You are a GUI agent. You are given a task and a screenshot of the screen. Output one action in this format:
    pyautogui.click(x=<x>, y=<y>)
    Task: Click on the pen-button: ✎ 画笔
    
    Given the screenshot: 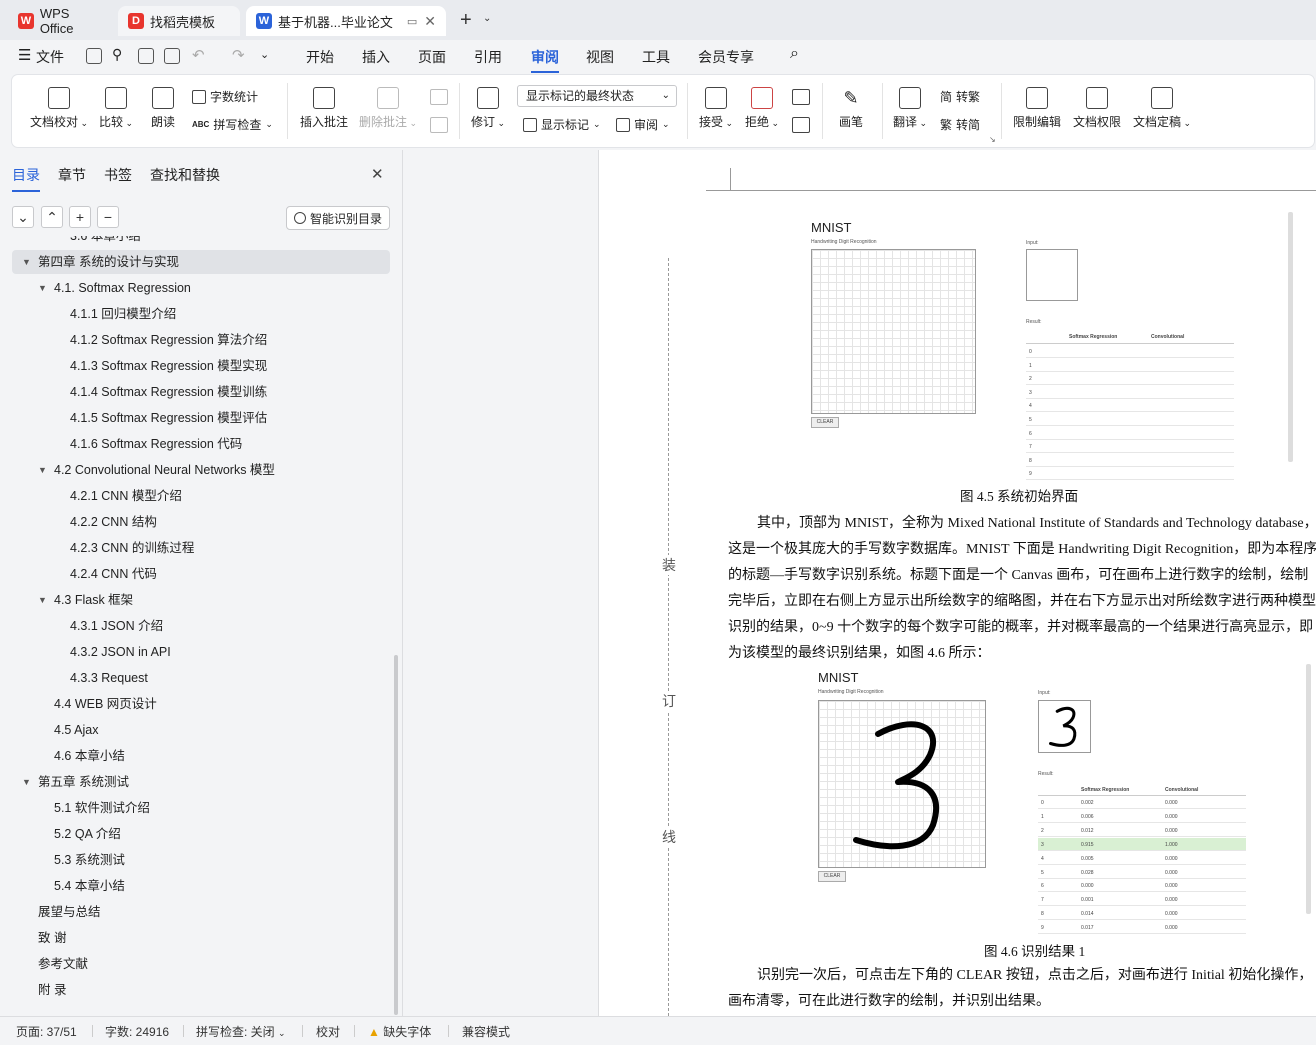 What is the action you would take?
    pyautogui.click(x=851, y=108)
    